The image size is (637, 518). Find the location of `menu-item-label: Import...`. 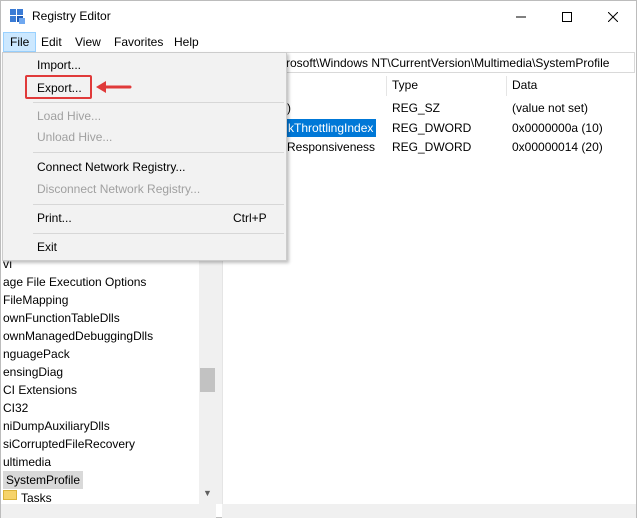

menu-item-label: Import... is located at coordinates (59, 65).